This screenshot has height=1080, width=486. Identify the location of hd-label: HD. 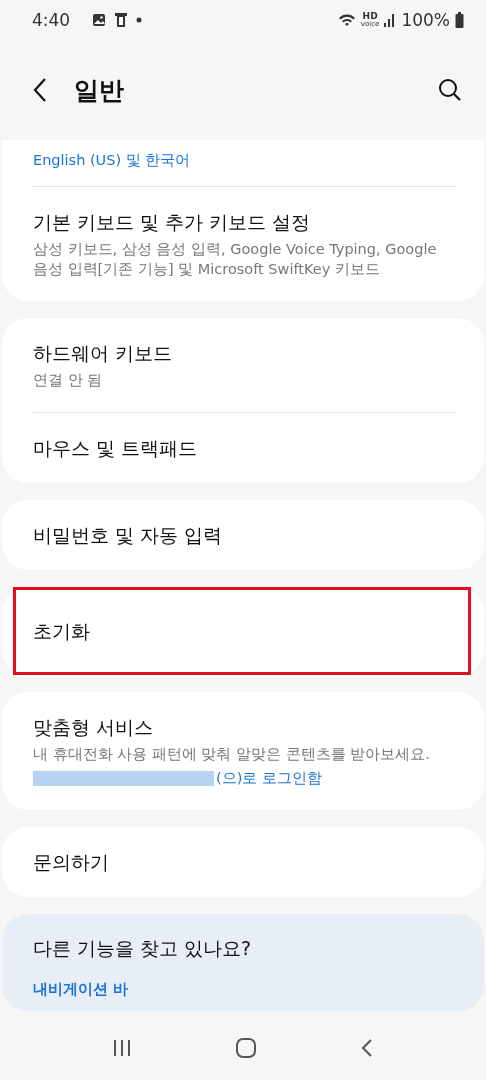
(370, 16).